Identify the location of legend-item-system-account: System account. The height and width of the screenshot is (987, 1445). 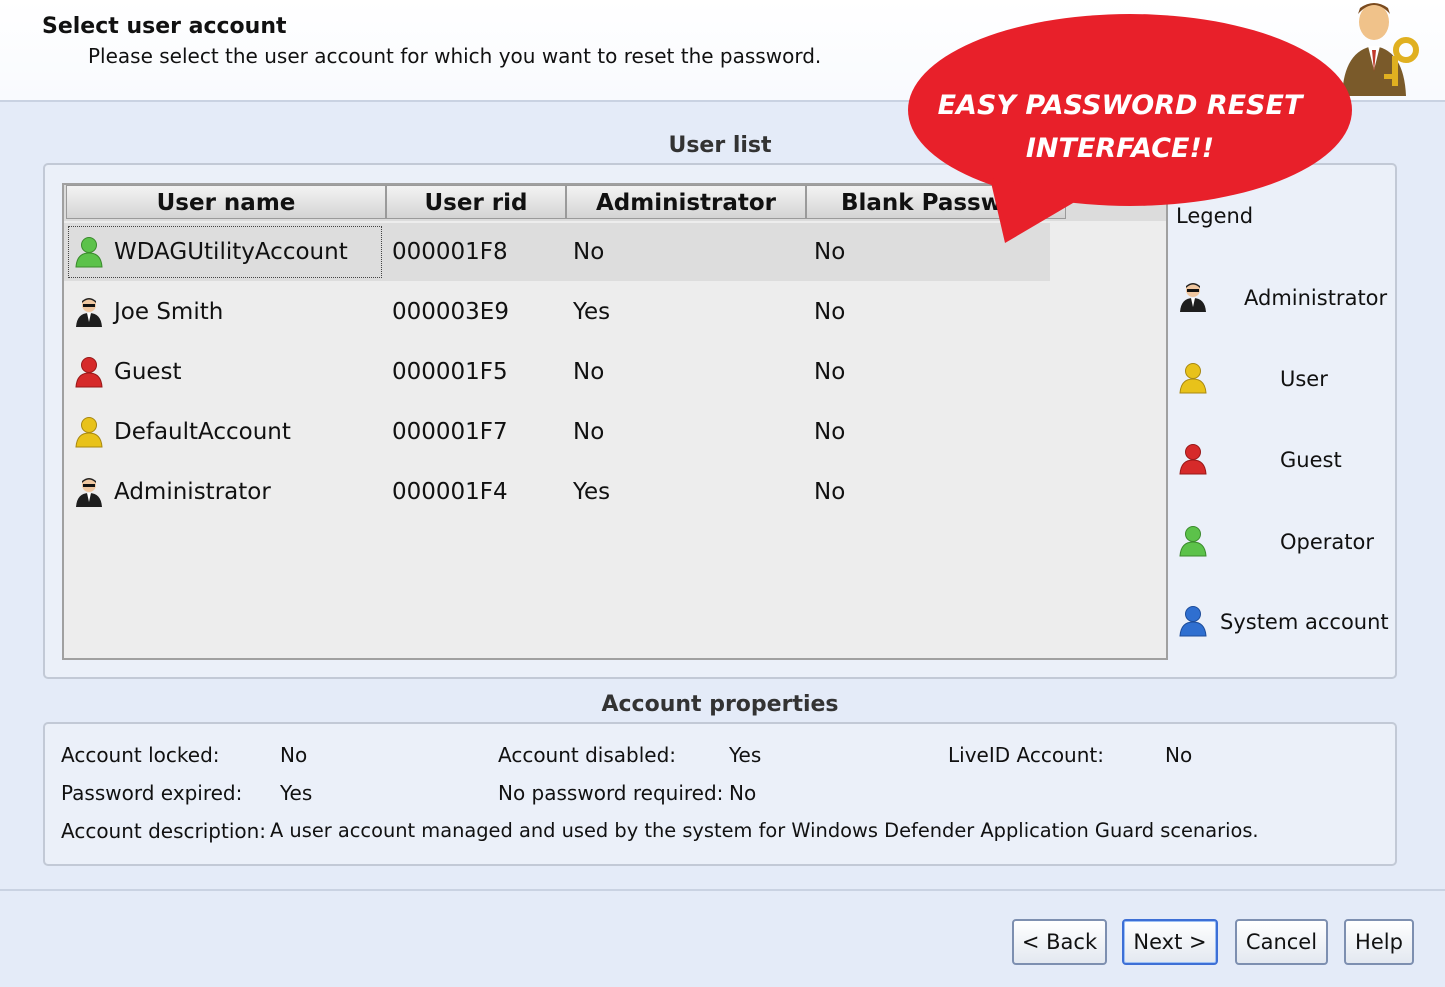
(1283, 624).